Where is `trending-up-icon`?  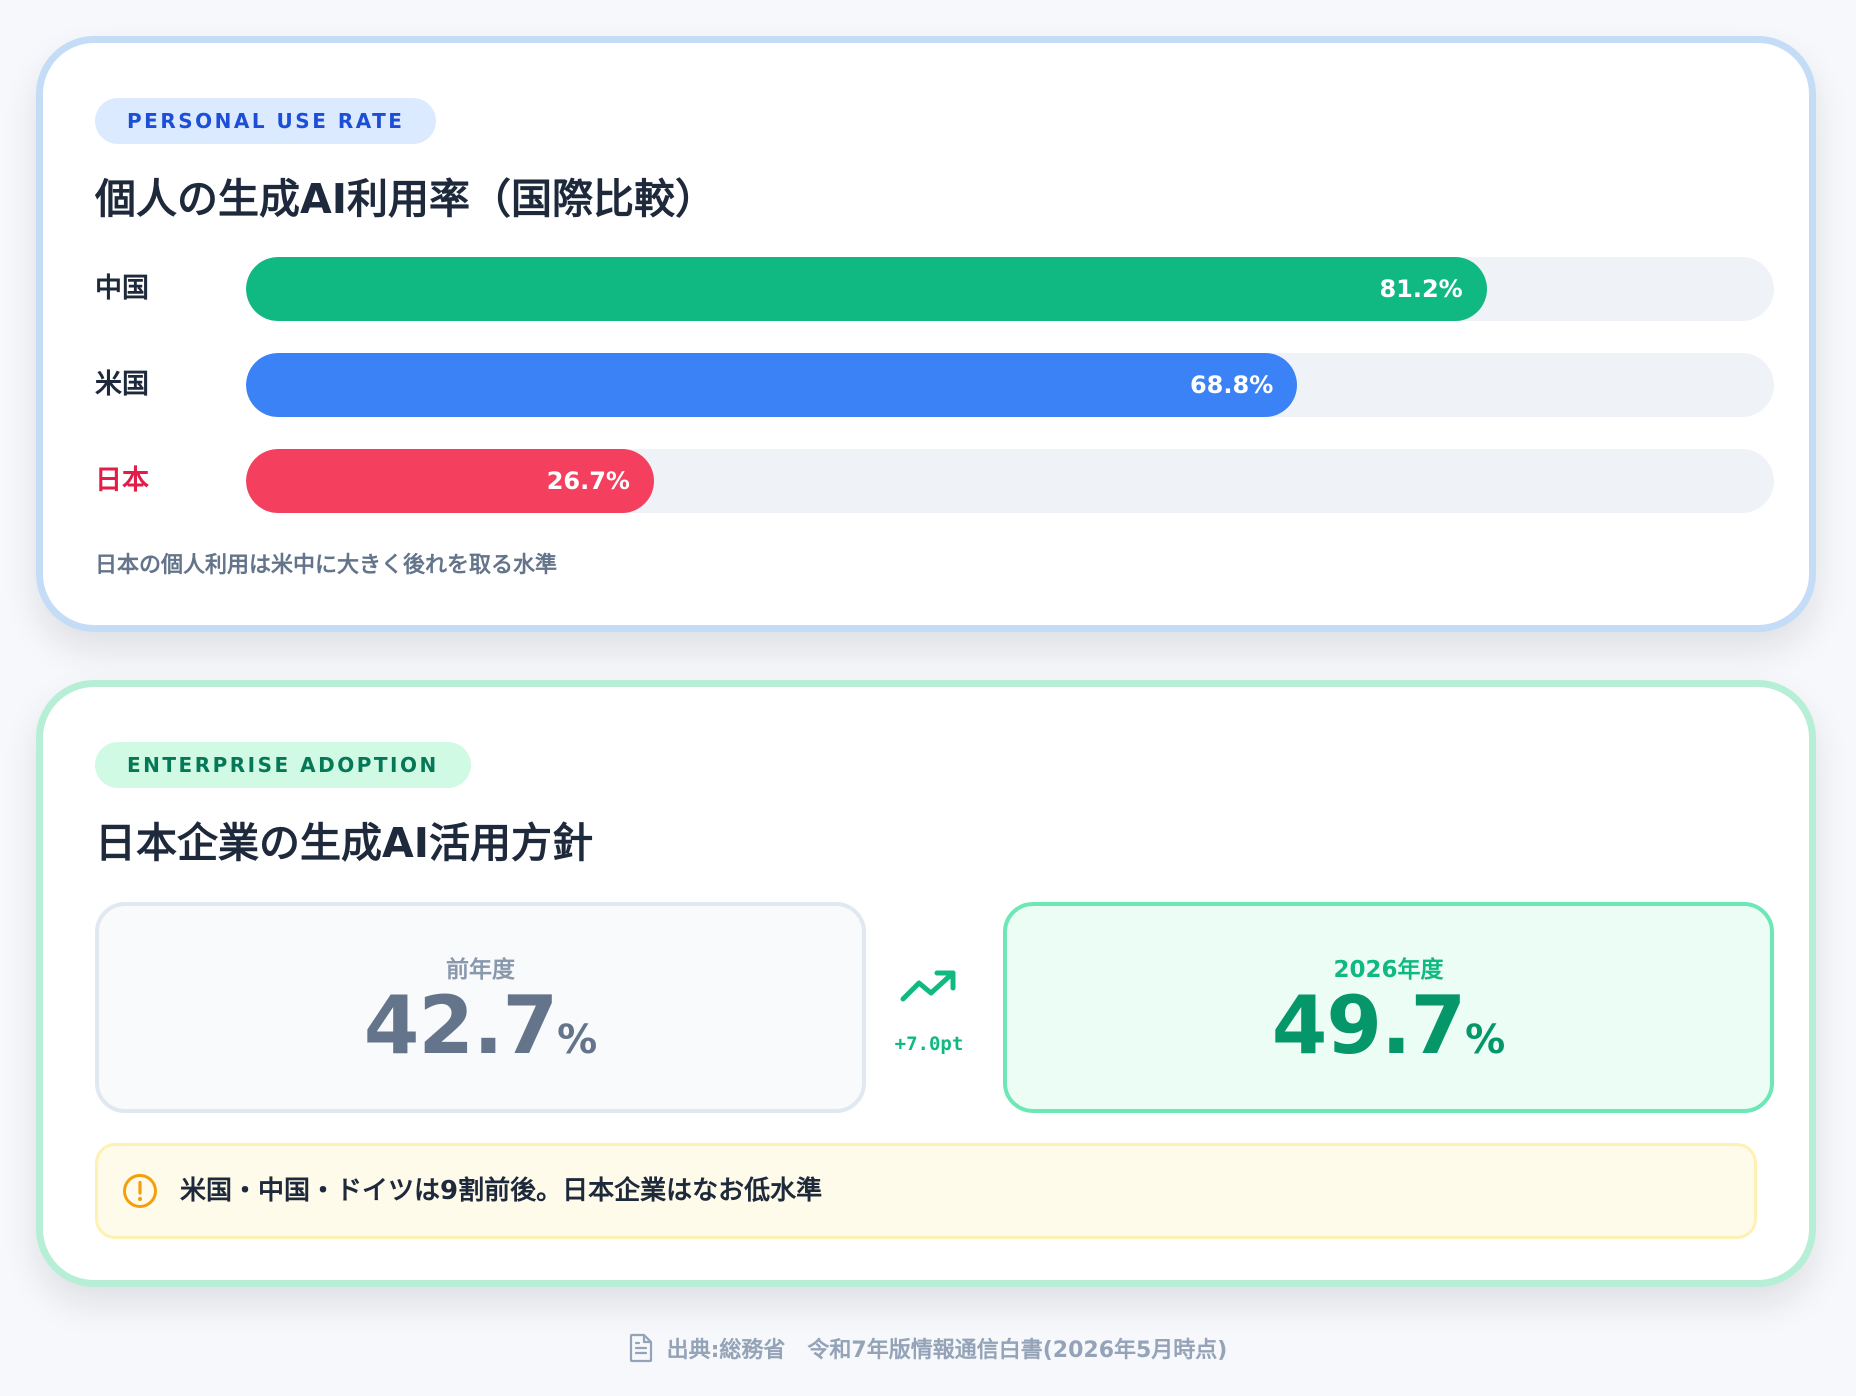
trending-up-icon is located at coordinates (928, 986).